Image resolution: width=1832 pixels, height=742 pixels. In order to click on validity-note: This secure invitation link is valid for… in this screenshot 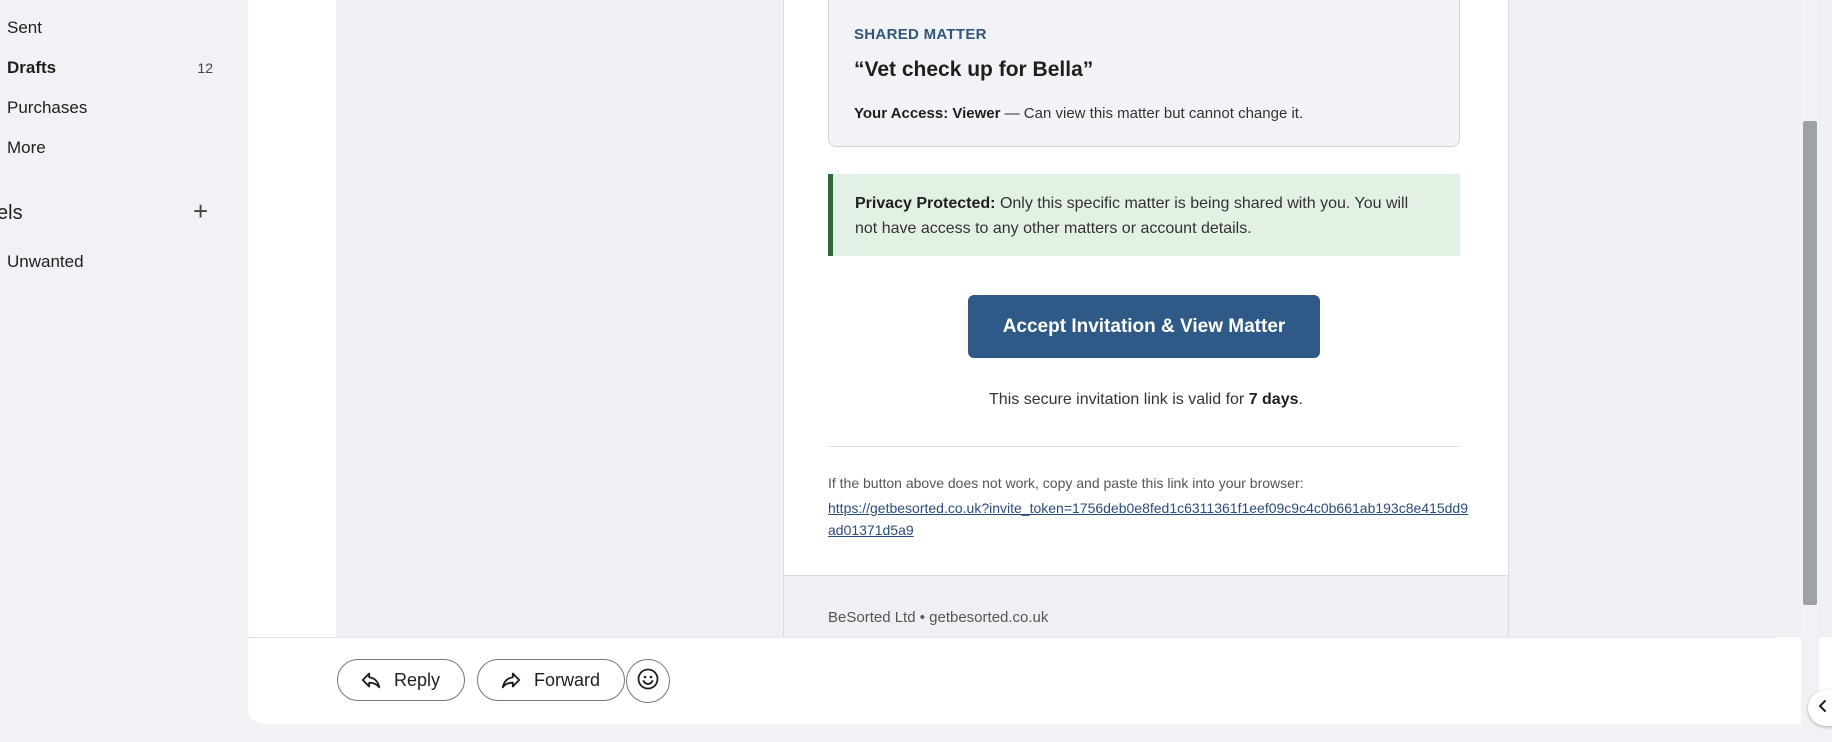, I will do `click(1146, 400)`.